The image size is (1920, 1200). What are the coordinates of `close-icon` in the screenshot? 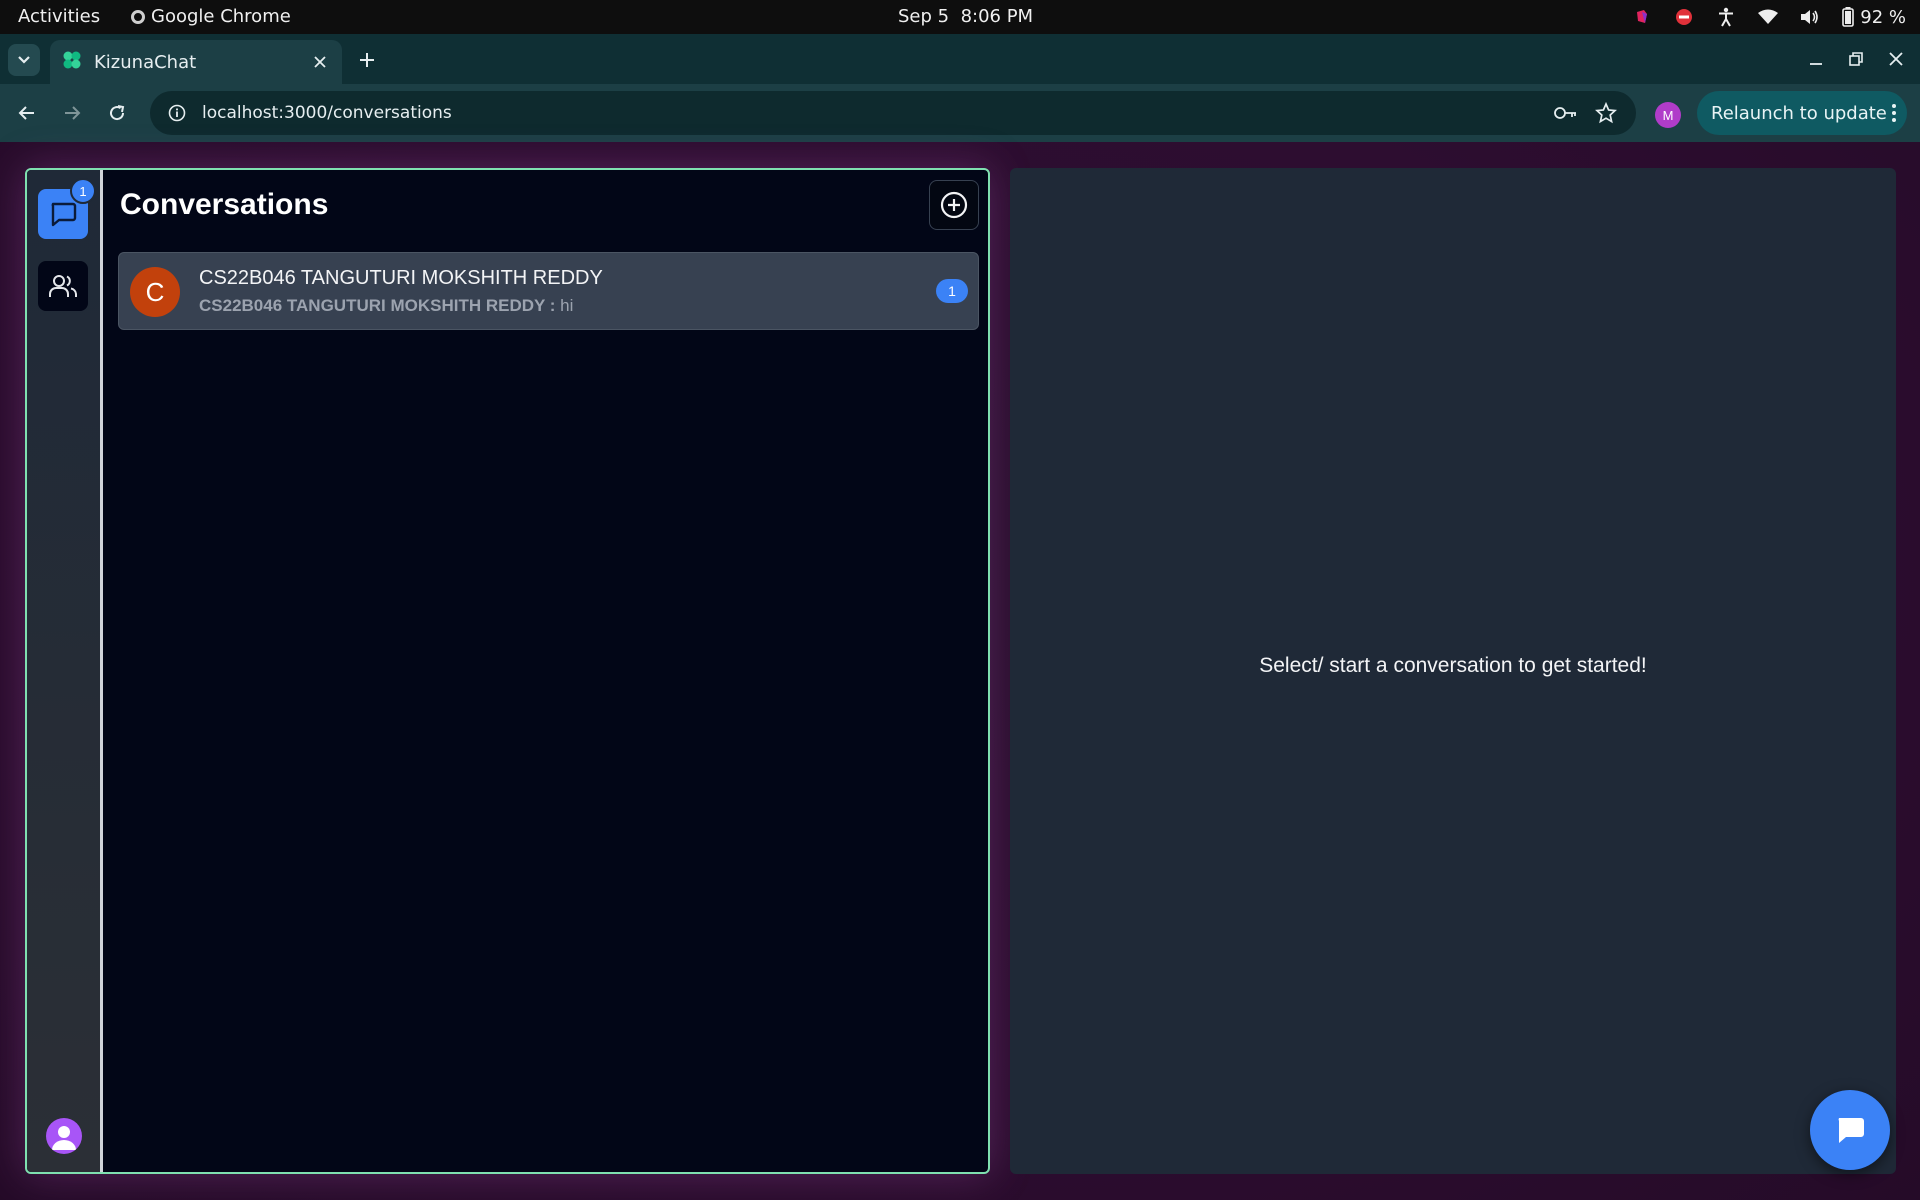 It's located at (1896, 59).